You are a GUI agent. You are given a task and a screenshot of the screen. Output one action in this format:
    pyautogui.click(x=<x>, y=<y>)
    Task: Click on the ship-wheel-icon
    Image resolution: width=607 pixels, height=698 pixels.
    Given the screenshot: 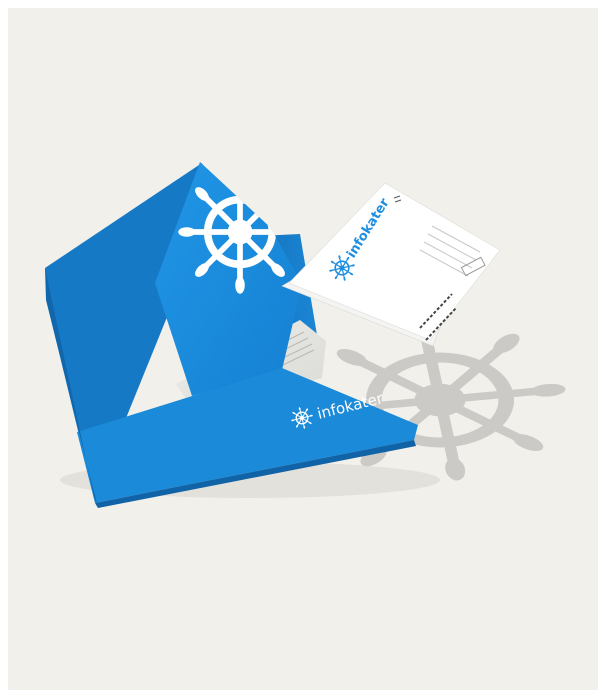 What is the action you would take?
    pyautogui.click(x=240, y=232)
    